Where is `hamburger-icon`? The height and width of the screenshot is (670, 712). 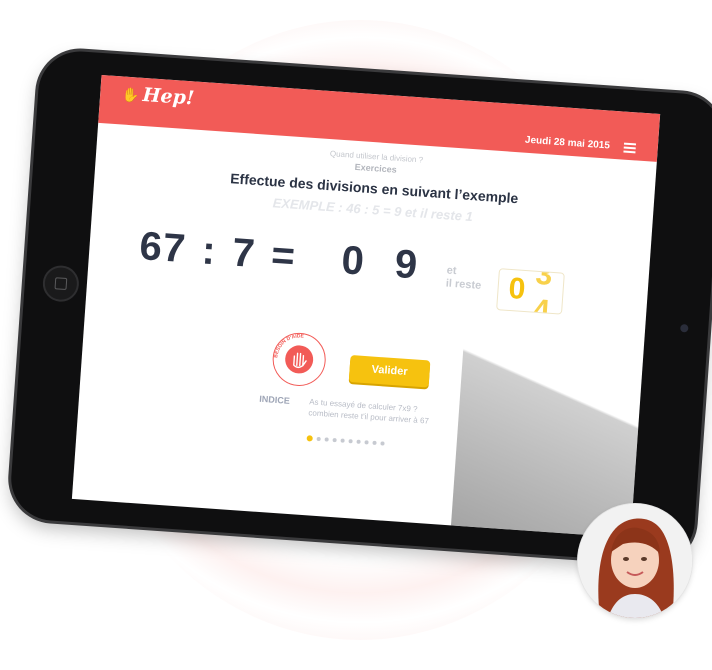 hamburger-icon is located at coordinates (630, 148).